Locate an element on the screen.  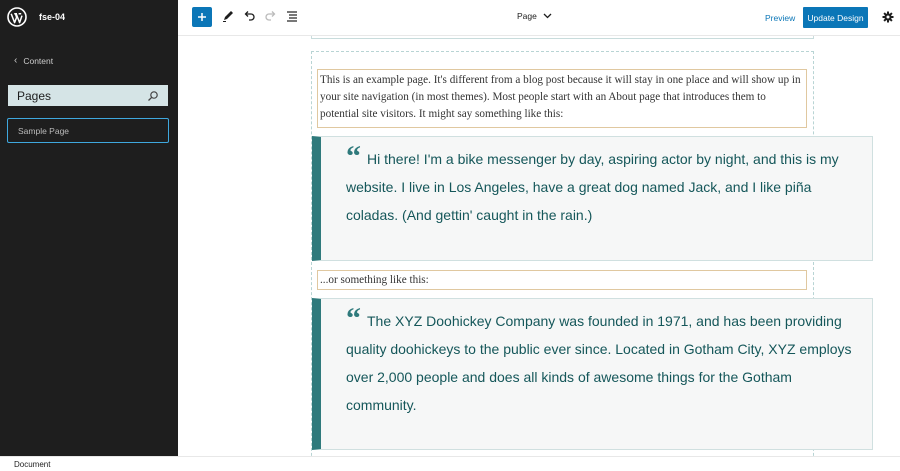
editor-toolbar: Page Preview Update Design is located at coordinates (539, 18).